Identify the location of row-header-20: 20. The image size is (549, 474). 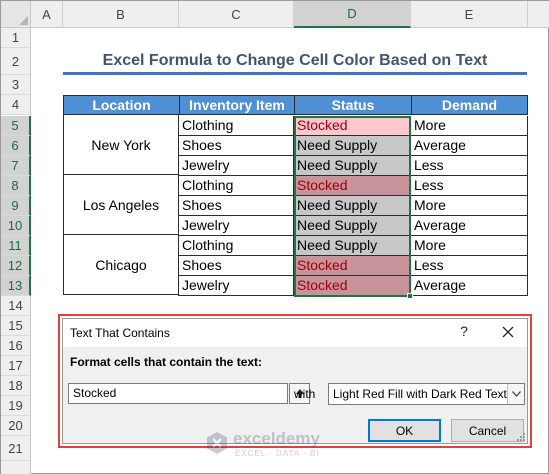
(16, 426).